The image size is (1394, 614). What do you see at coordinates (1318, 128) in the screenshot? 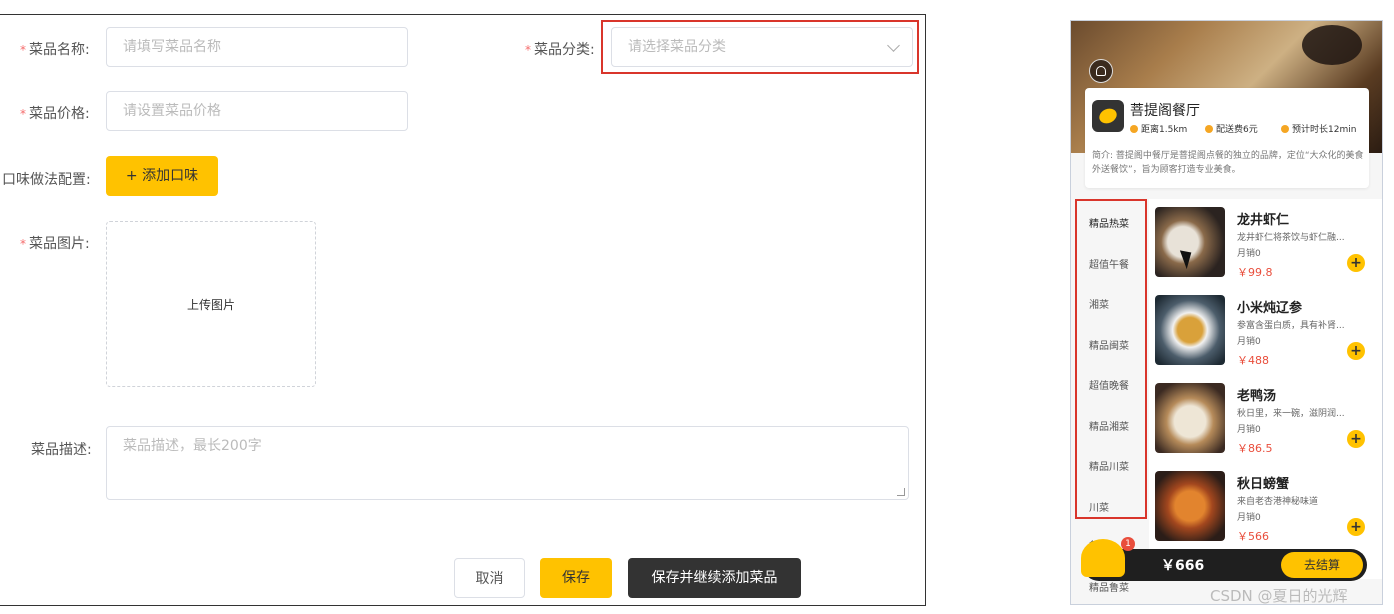
I see `eta-info: 预计时长12min` at bounding box center [1318, 128].